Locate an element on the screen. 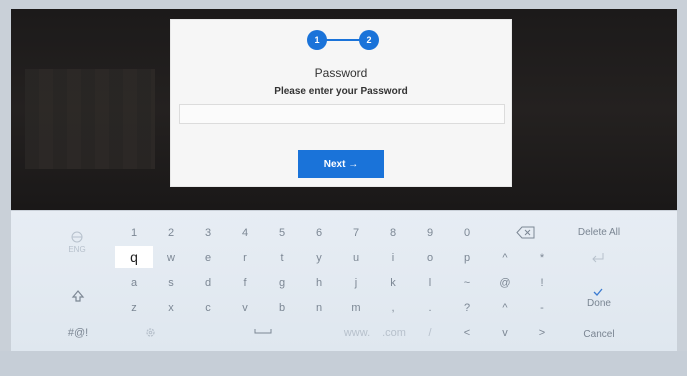  key-right: > is located at coordinates (542, 333).